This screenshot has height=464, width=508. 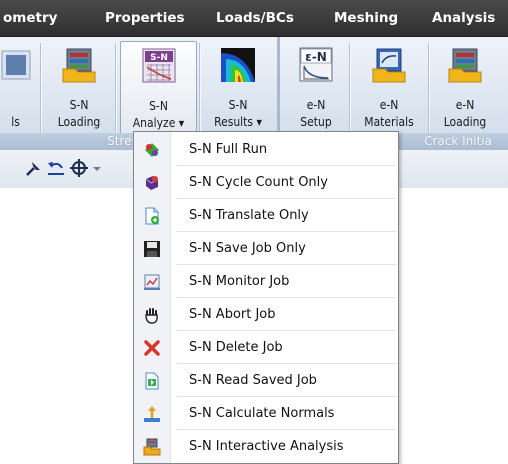 What do you see at coordinates (389, 122) in the screenshot?
I see `ribbon-button-label: Materials` at bounding box center [389, 122].